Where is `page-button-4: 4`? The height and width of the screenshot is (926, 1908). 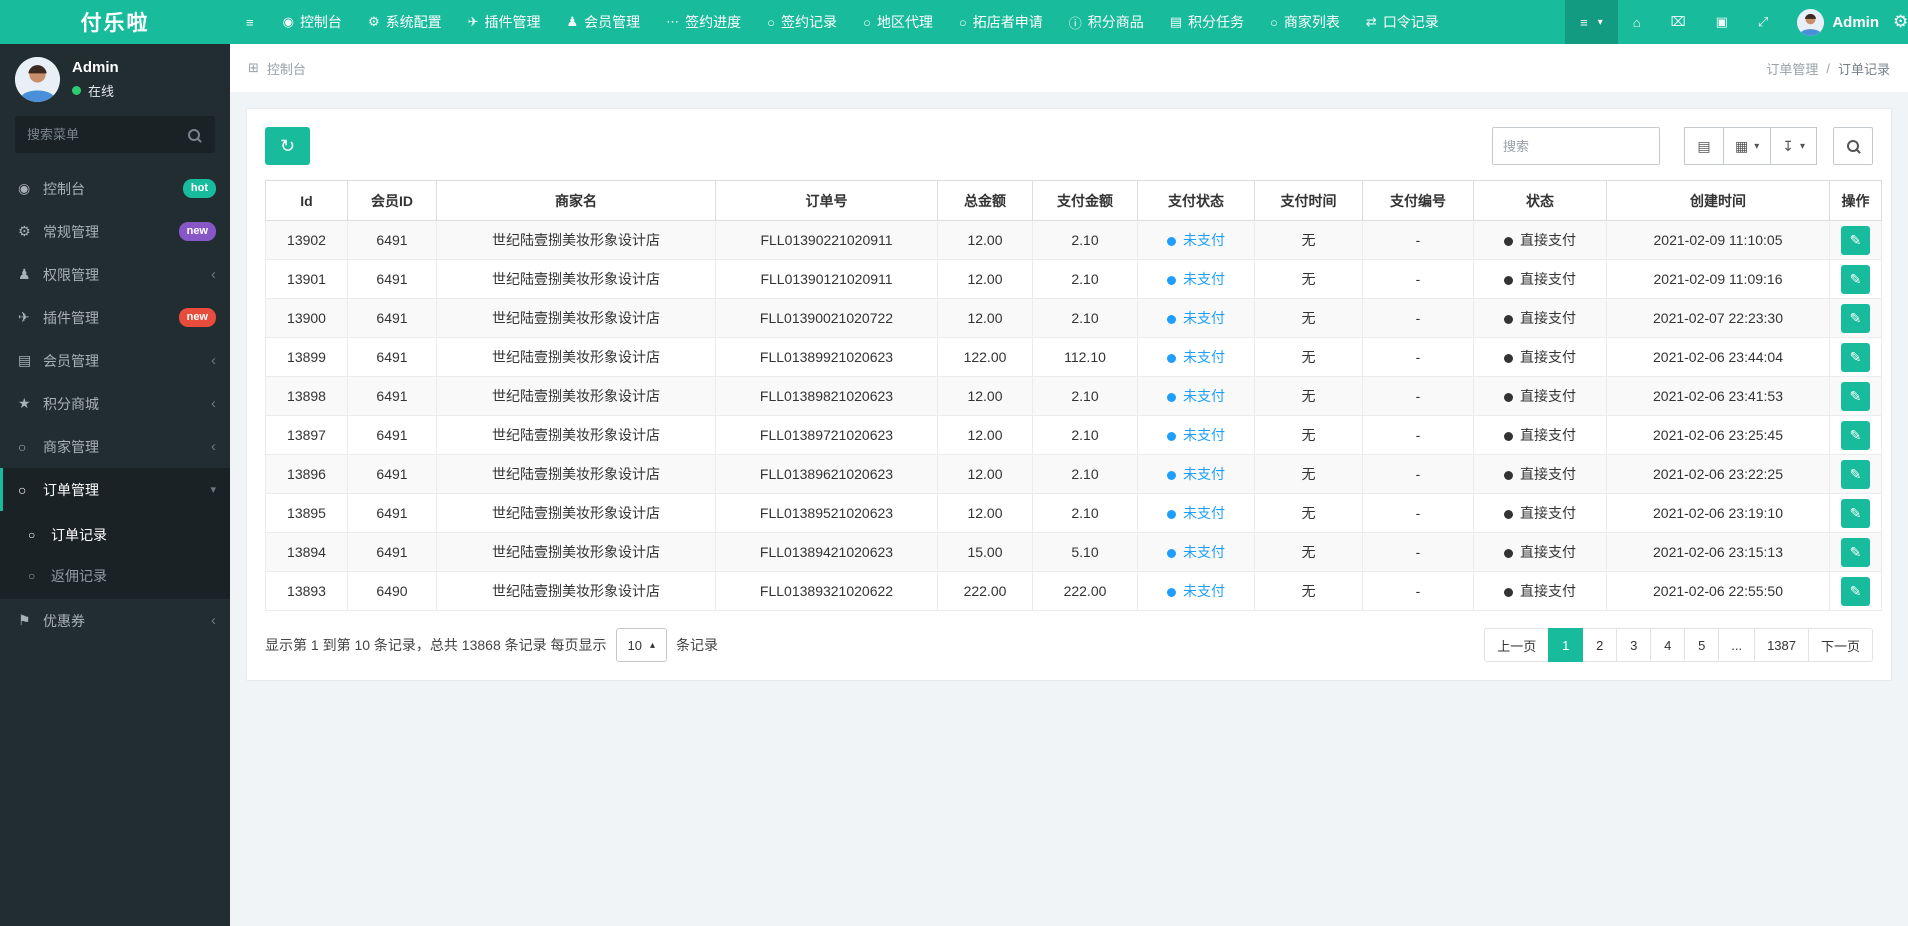
page-button-4: 4 is located at coordinates (1668, 645).